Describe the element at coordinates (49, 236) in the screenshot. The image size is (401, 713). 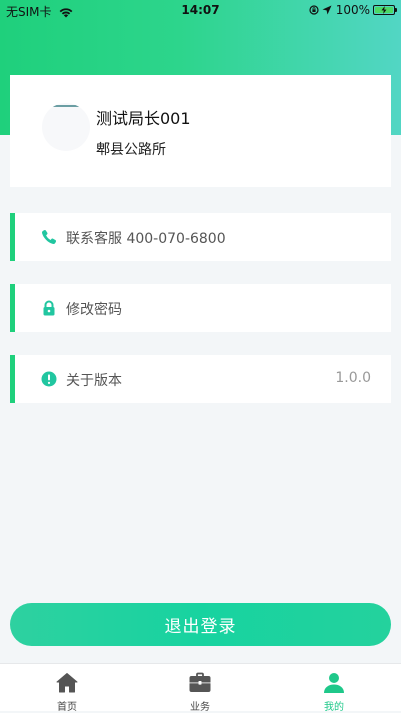
I see `phone-icon` at that location.